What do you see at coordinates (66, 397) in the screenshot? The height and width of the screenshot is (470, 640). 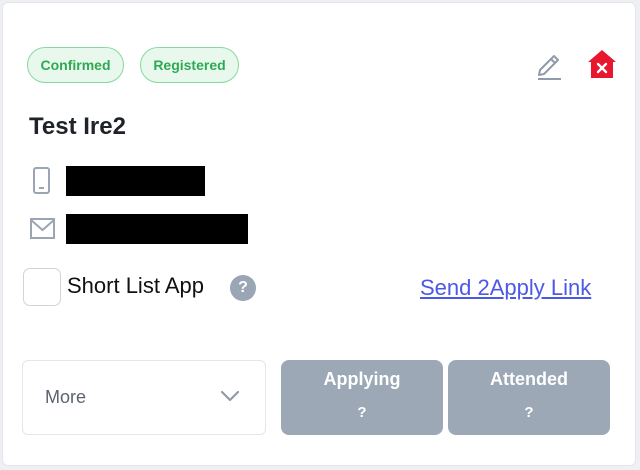 I see `more-select-label: More` at bounding box center [66, 397].